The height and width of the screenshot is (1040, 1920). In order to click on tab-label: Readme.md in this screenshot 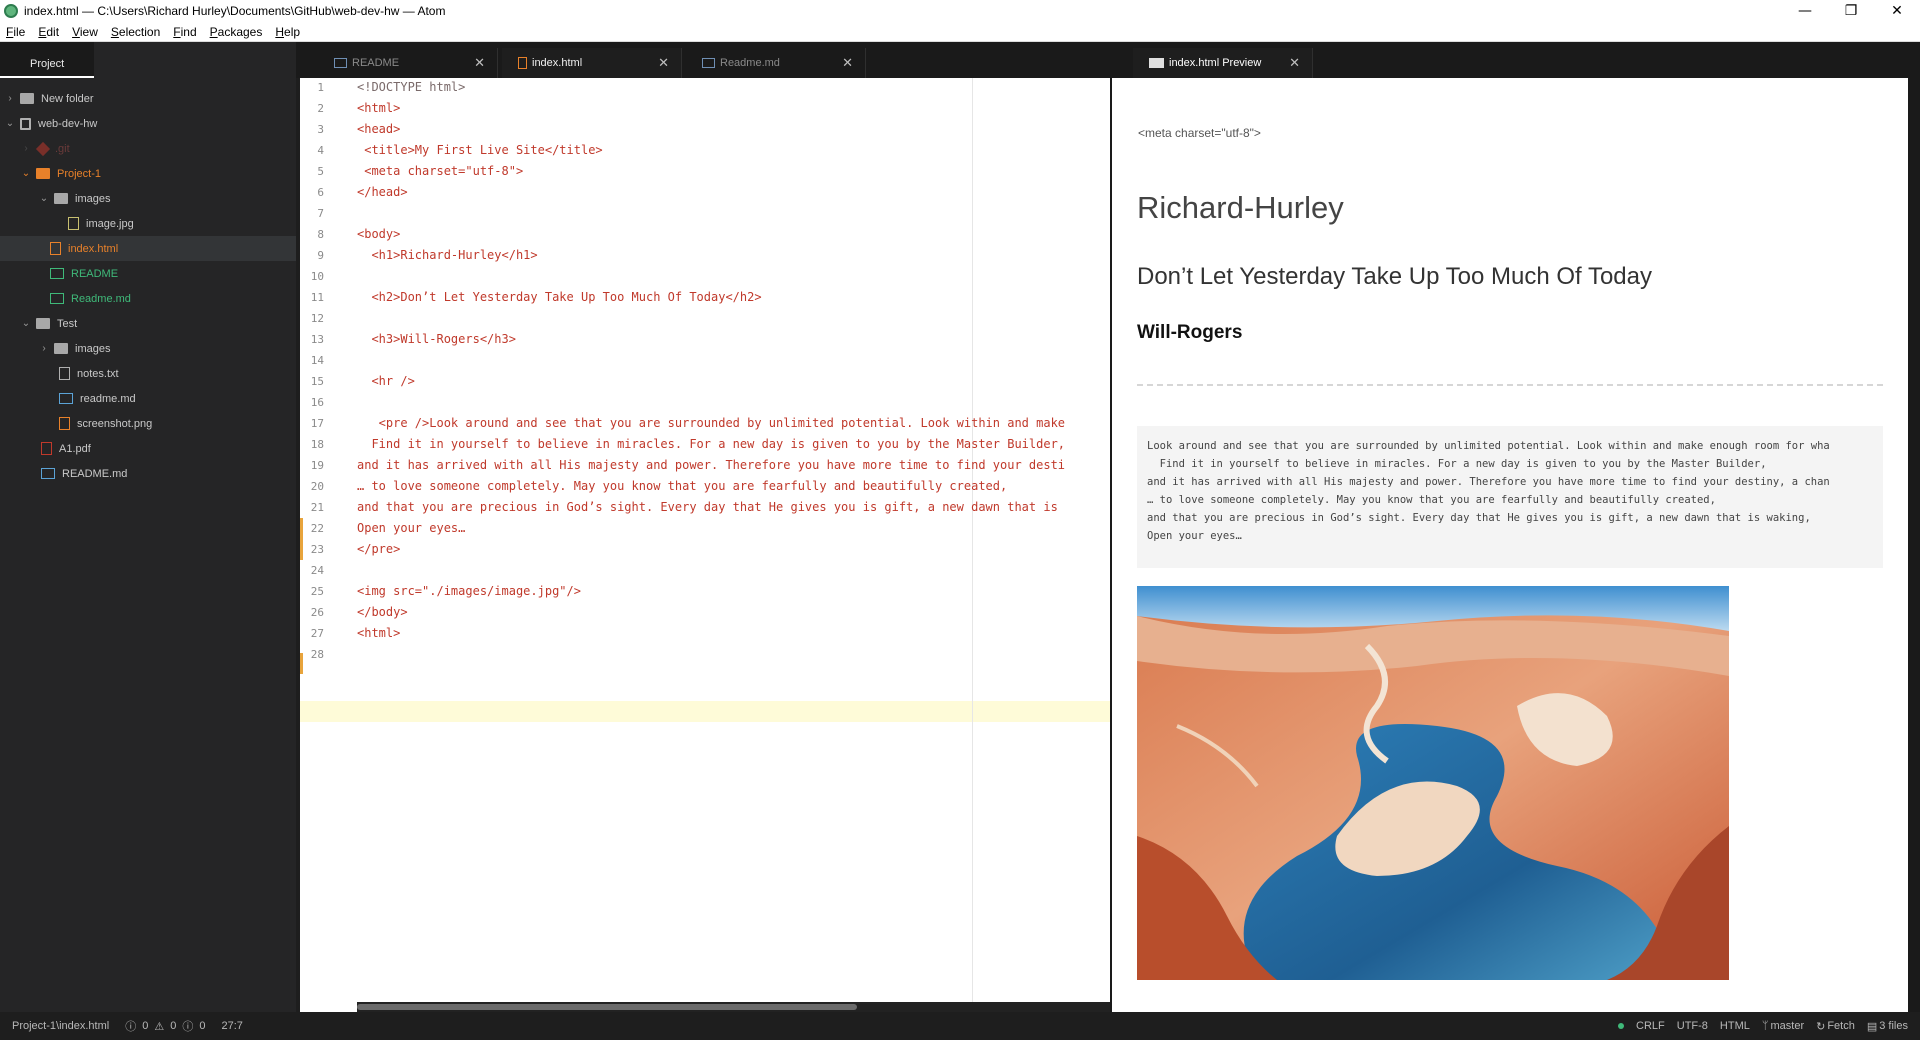, I will do `click(750, 63)`.